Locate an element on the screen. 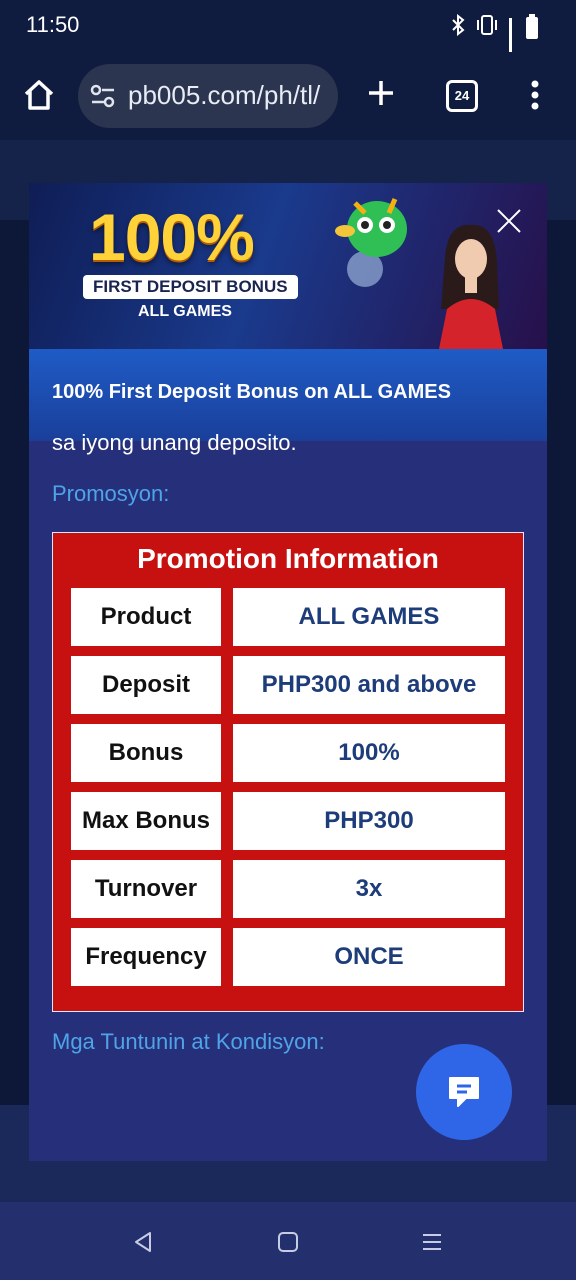 Image resolution: width=576 pixels, height=1280 pixels. status-time: 11:50 is located at coordinates (53, 24).